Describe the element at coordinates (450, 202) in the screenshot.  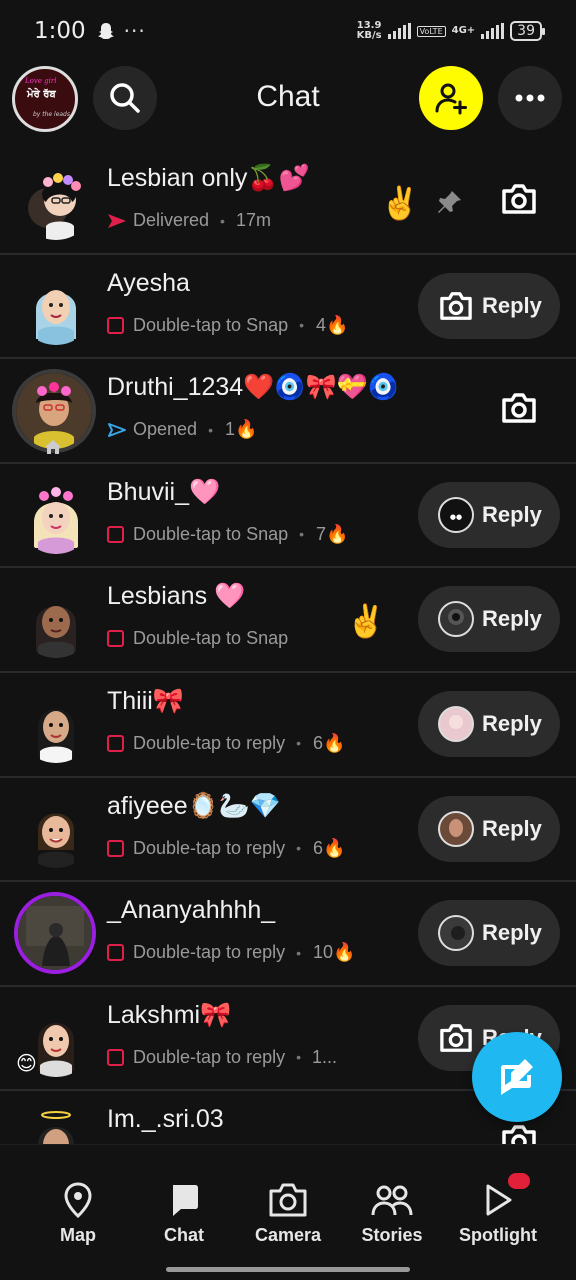
I see `pin-icon` at that location.